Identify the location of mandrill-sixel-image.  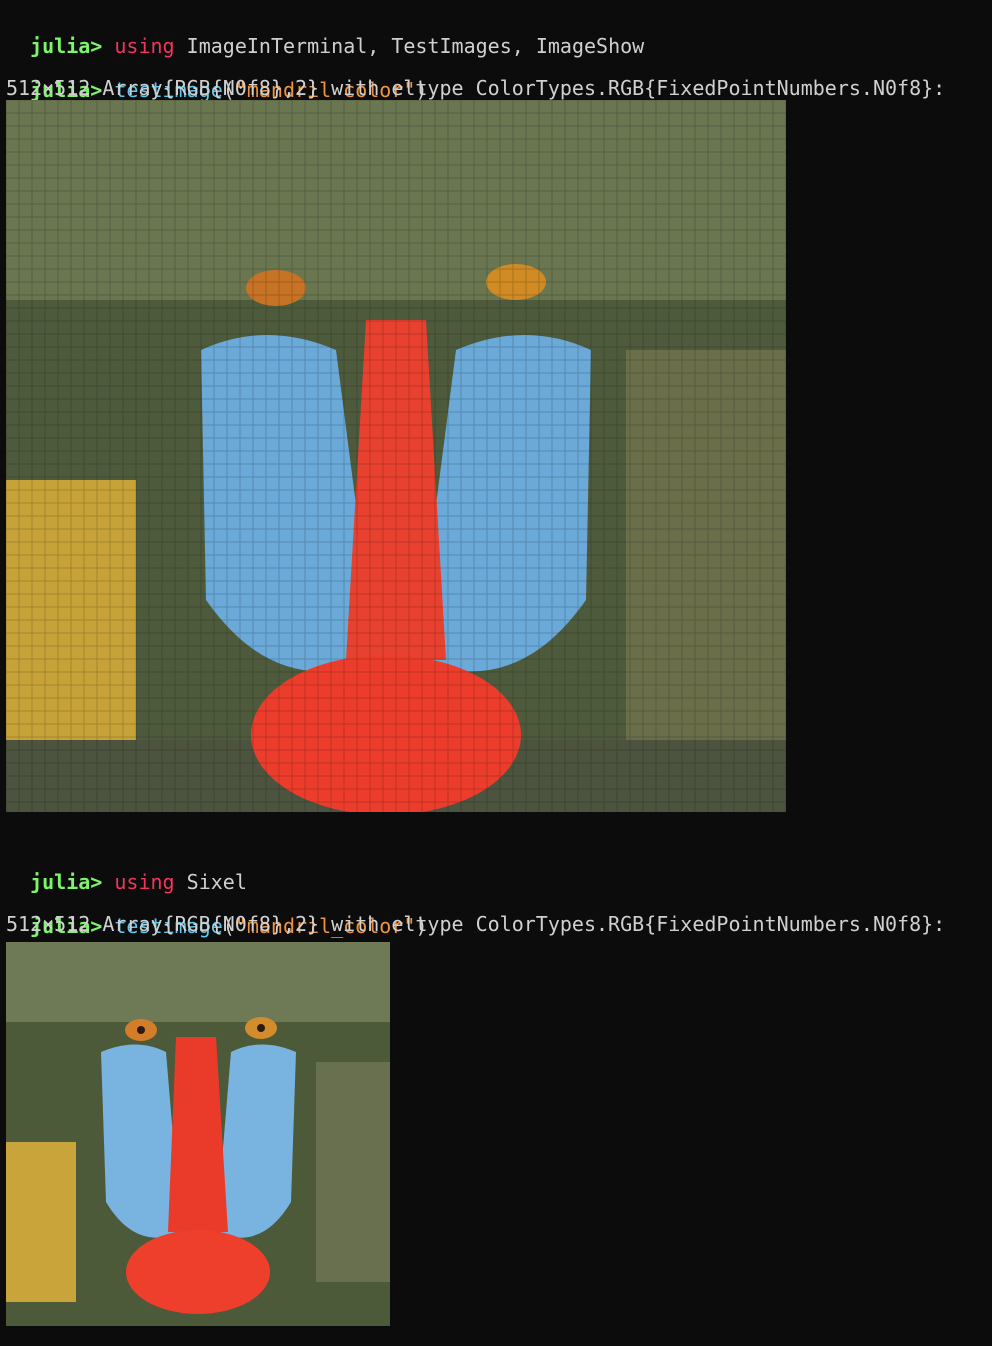
(198, 1134).